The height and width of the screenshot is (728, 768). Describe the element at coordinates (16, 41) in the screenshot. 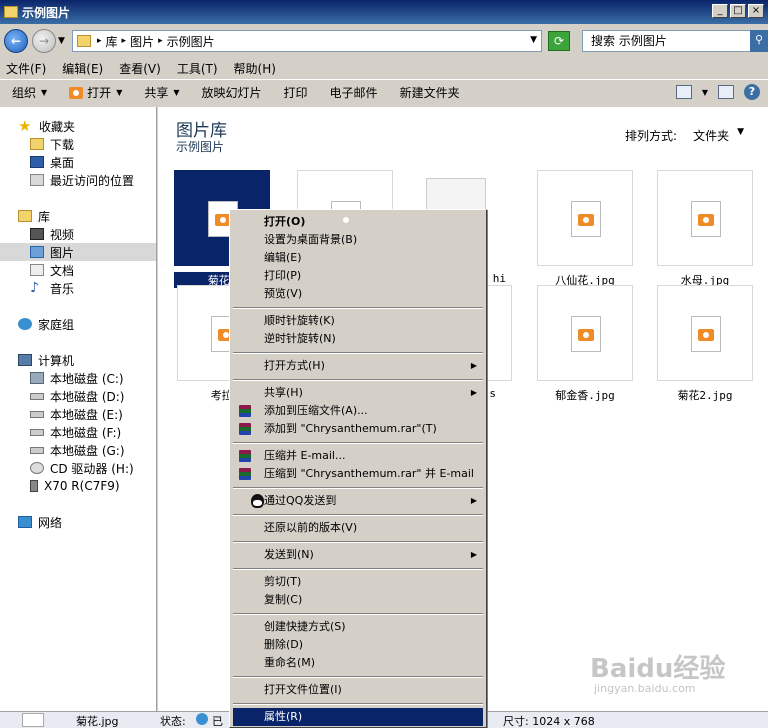

I see `back-button: ←` at that location.